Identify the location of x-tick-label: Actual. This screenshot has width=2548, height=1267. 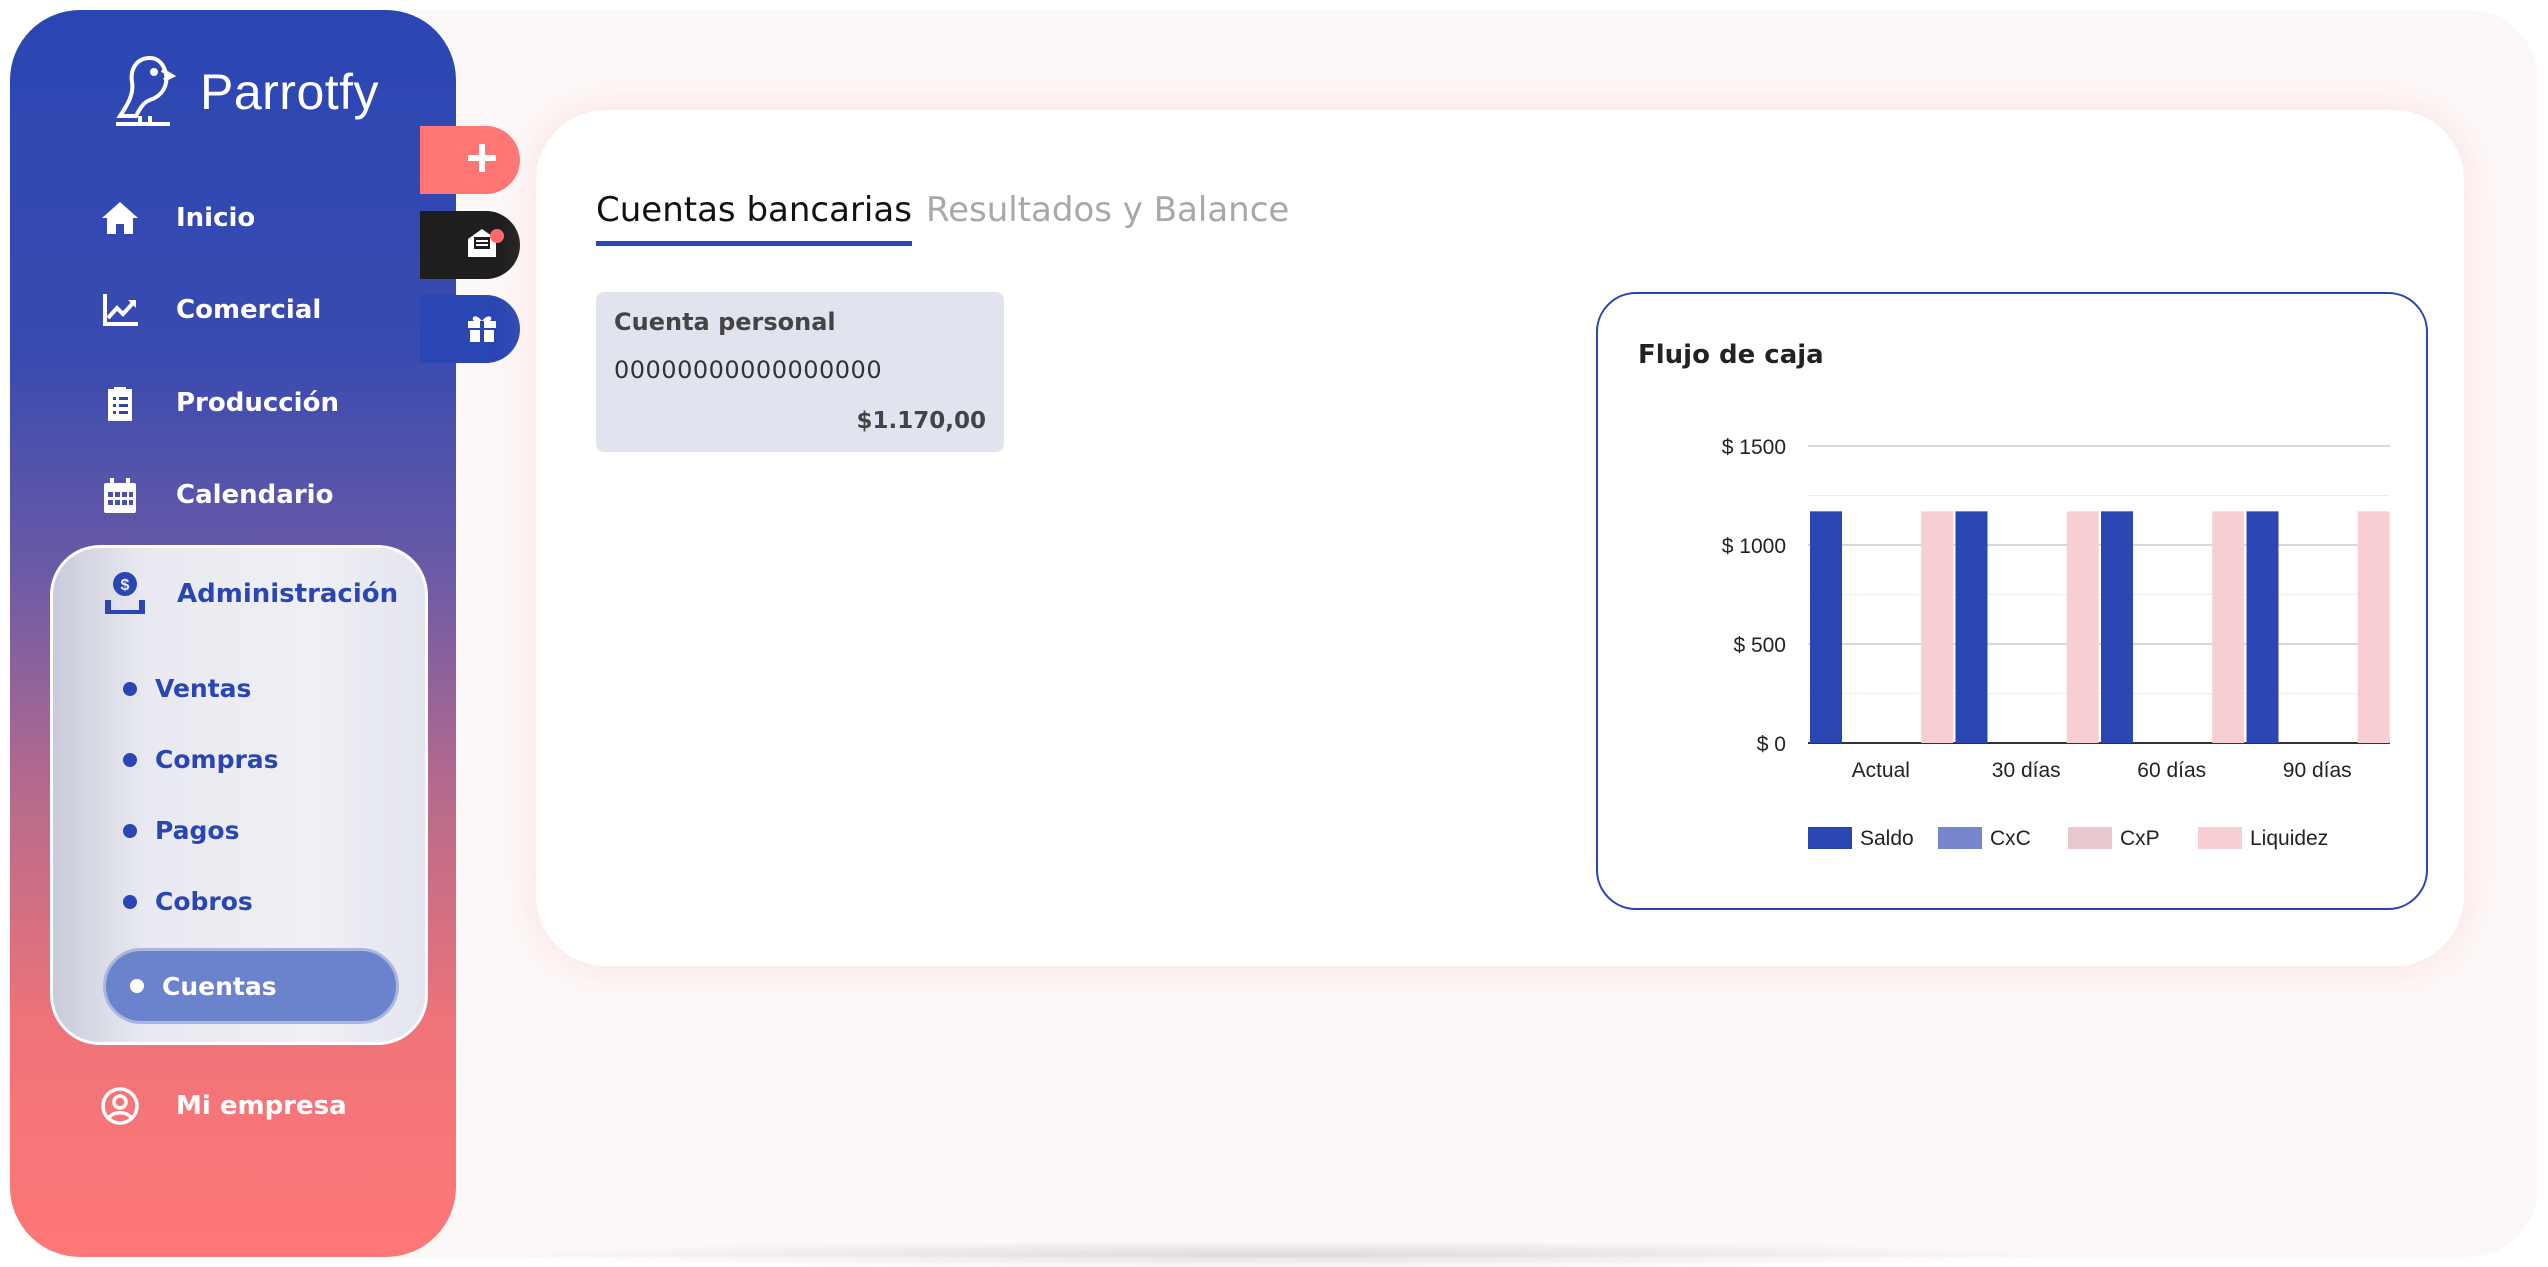
(1881, 770).